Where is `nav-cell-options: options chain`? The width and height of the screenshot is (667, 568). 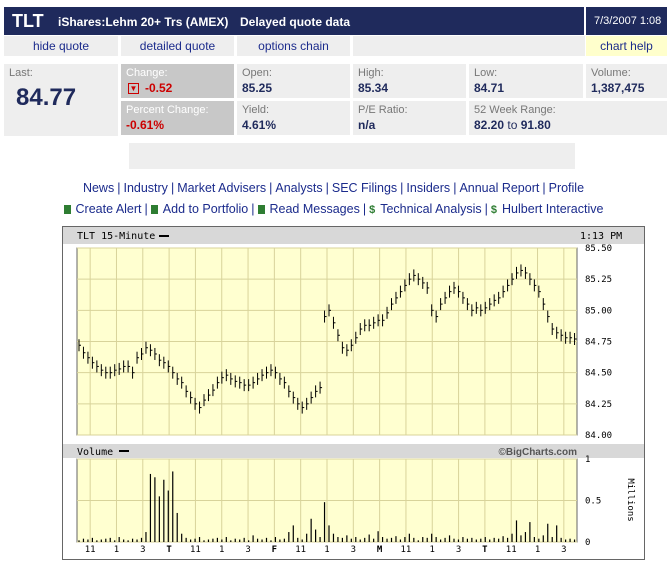 nav-cell-options: options chain is located at coordinates (293, 46).